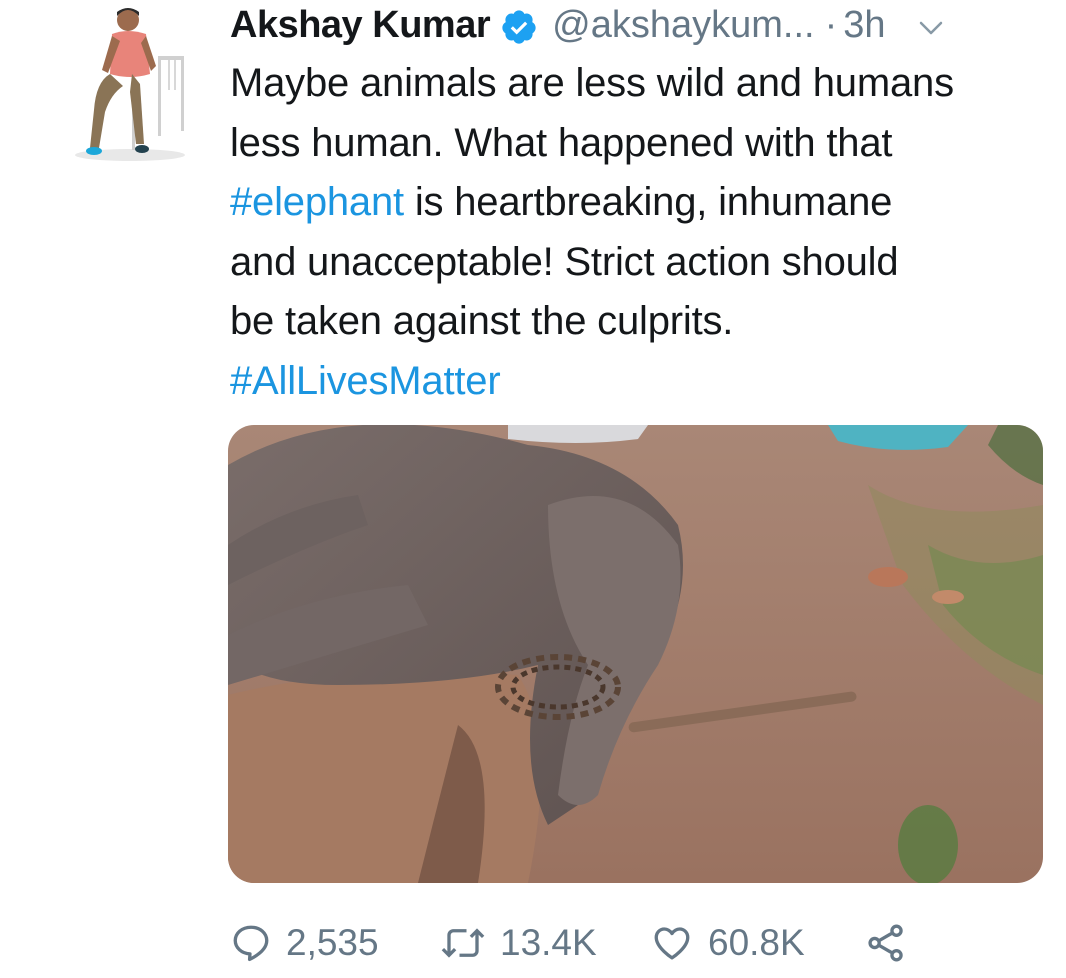  Describe the element at coordinates (519, 27) in the screenshot. I see `verified-badge-icon` at that location.